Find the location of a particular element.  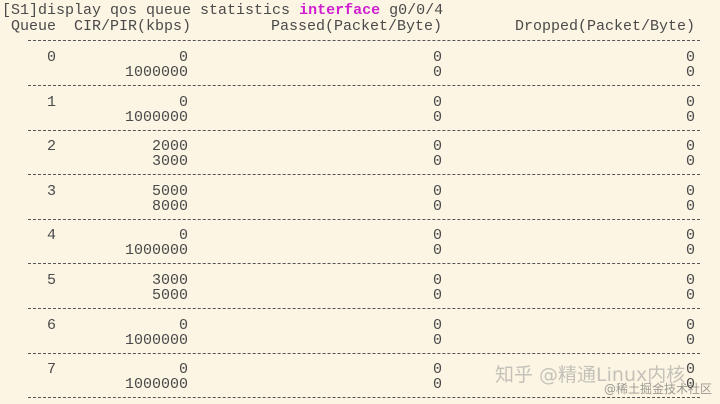

cir-value: 3000 is located at coordinates (169, 280).